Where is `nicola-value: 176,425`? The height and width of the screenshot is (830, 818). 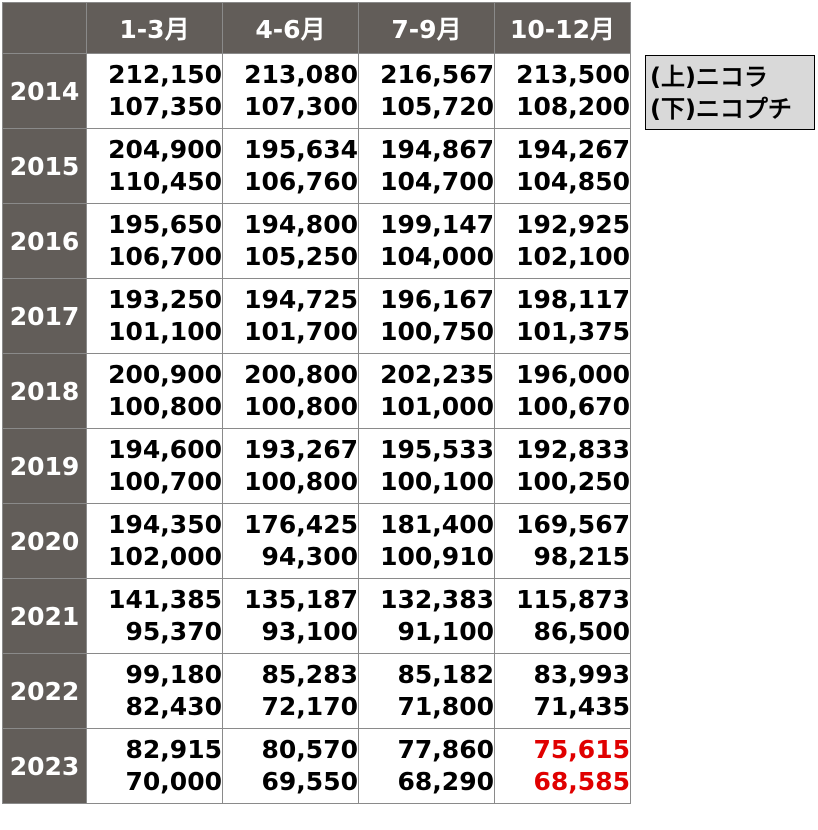
nicola-value: 176,425 is located at coordinates (301, 524).